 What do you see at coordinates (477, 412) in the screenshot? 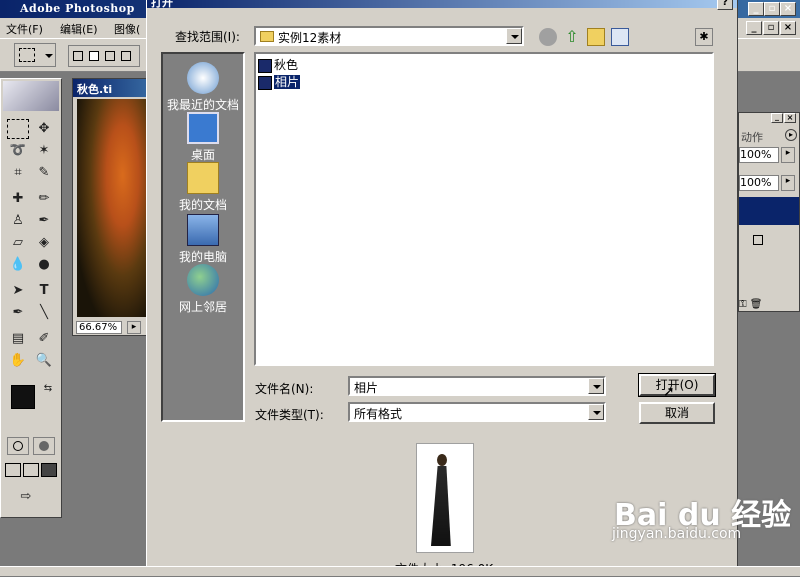
I see `filetype-select: 所有格式` at bounding box center [477, 412].